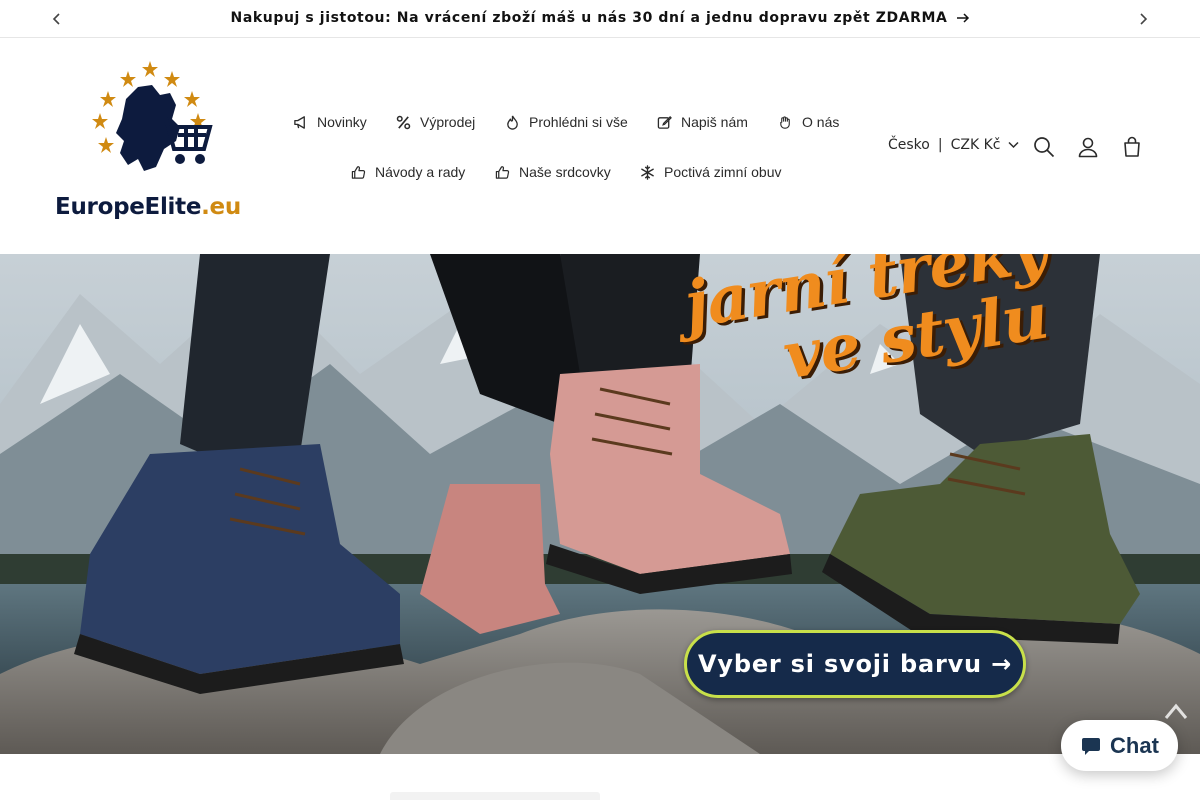 Image resolution: width=1200 pixels, height=800 pixels. I want to click on nav-item-vyprodej: Výprodej, so click(435, 122).